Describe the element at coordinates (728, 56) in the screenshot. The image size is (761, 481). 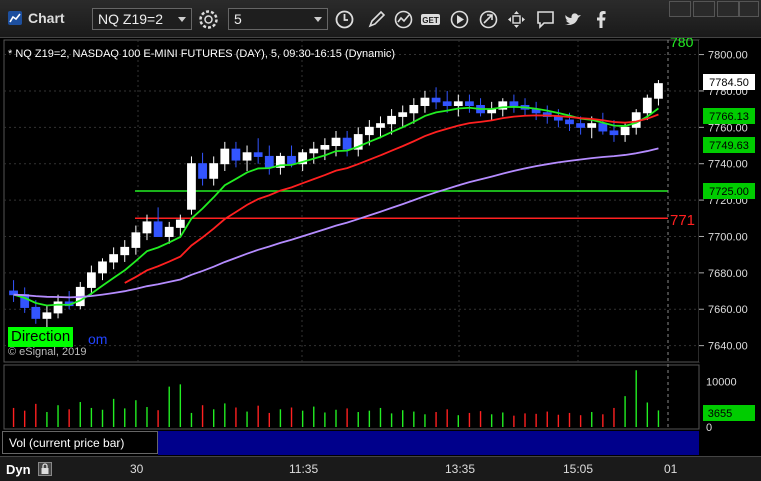
I see `y-tick-label: 7800.00` at that location.